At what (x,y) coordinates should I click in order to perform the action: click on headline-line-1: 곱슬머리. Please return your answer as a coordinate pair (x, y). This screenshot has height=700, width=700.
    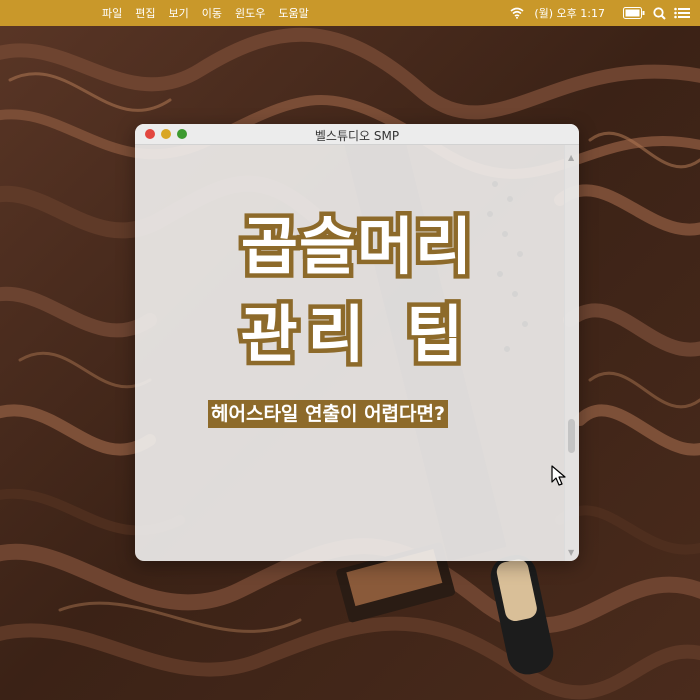
    Looking at the image, I should click on (356, 246).